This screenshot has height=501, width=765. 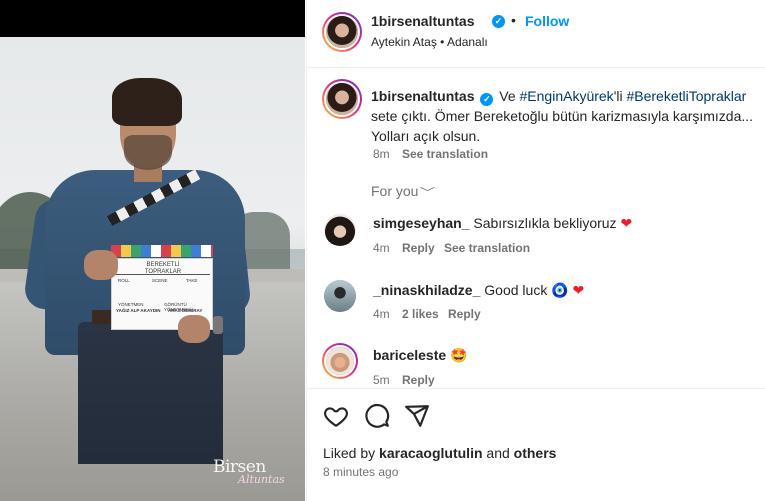 What do you see at coordinates (138, 310) in the screenshot?
I see `clapper-director: YAĞIZ ALP AKAYDIN` at bounding box center [138, 310].